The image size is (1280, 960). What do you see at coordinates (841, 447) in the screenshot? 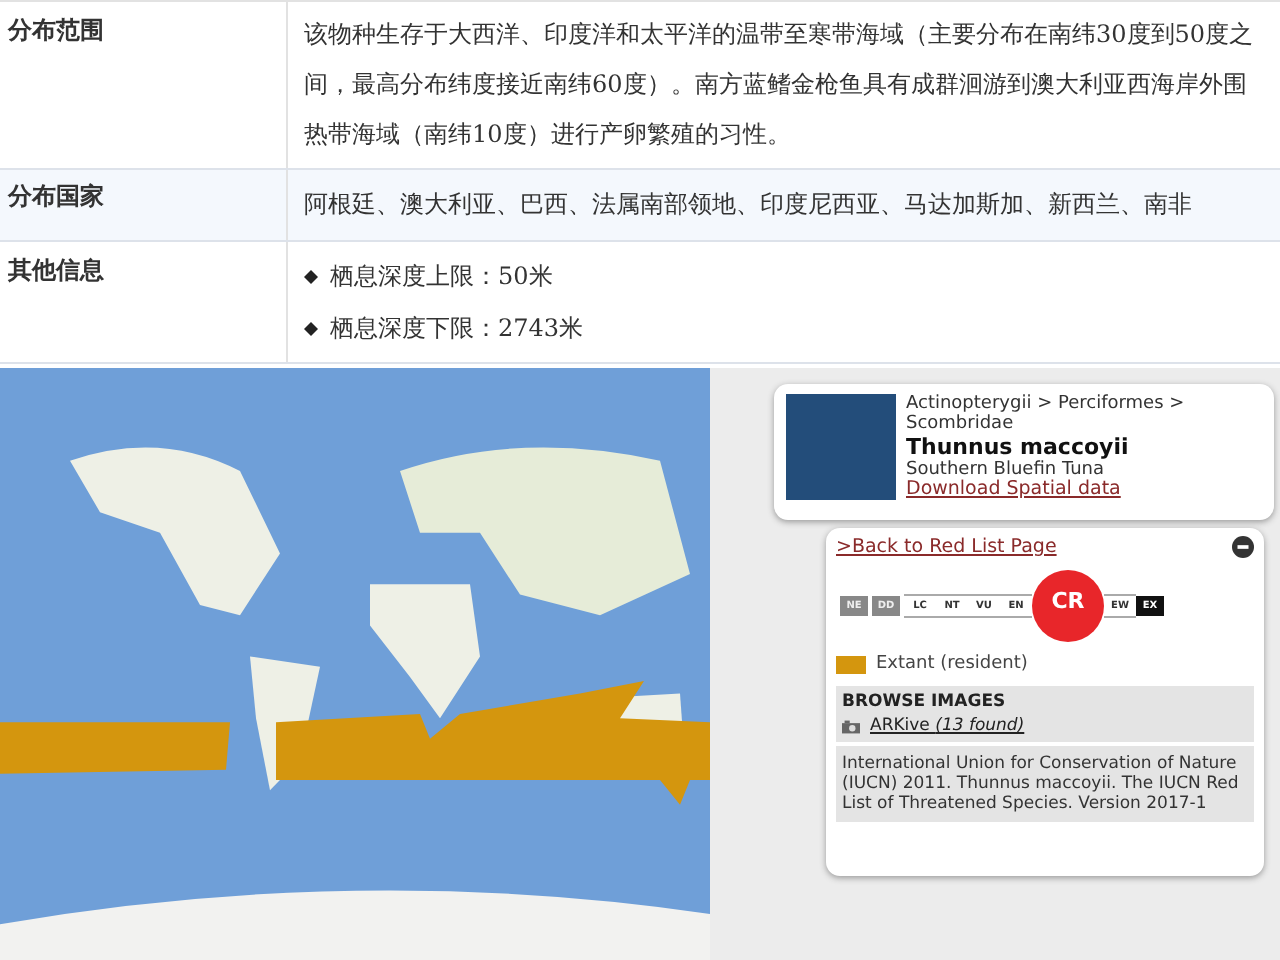
I see `photo-placeholder` at bounding box center [841, 447].